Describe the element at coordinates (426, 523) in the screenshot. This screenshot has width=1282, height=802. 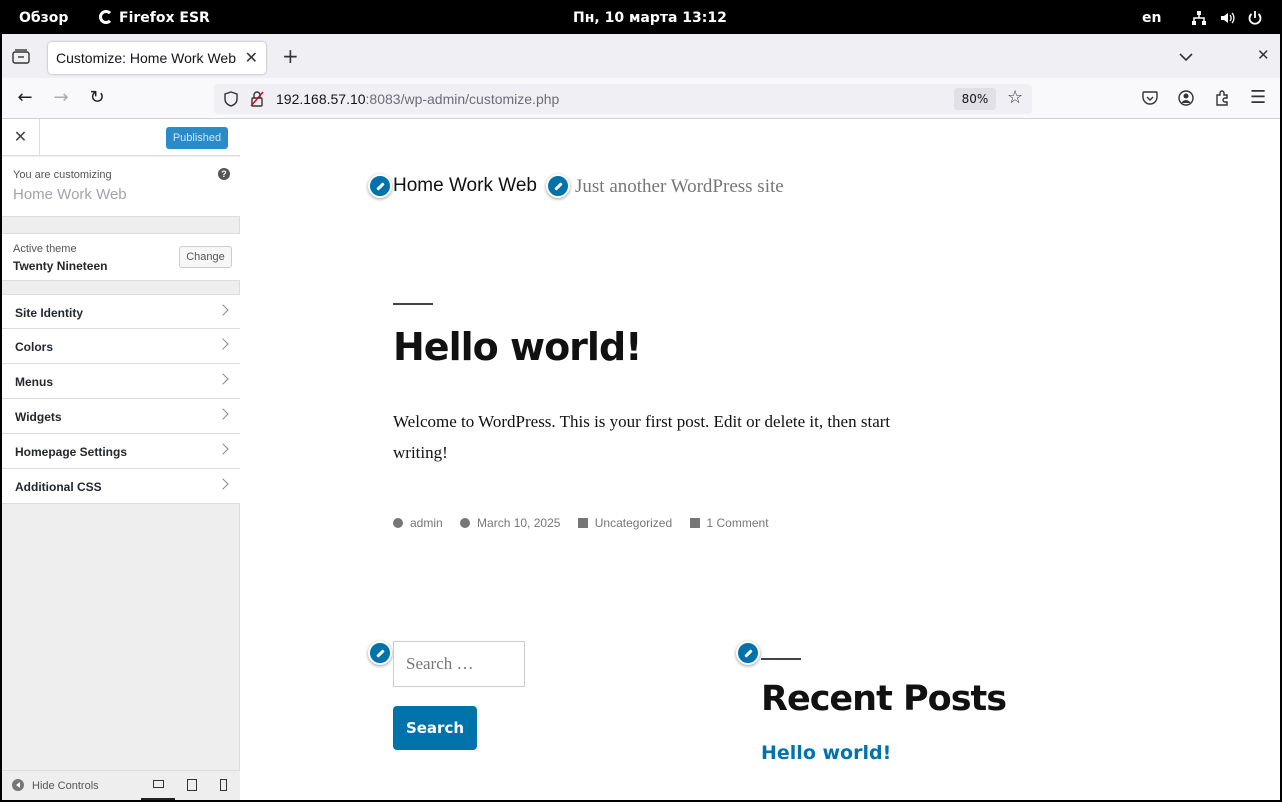
I see `author-name: admin` at that location.